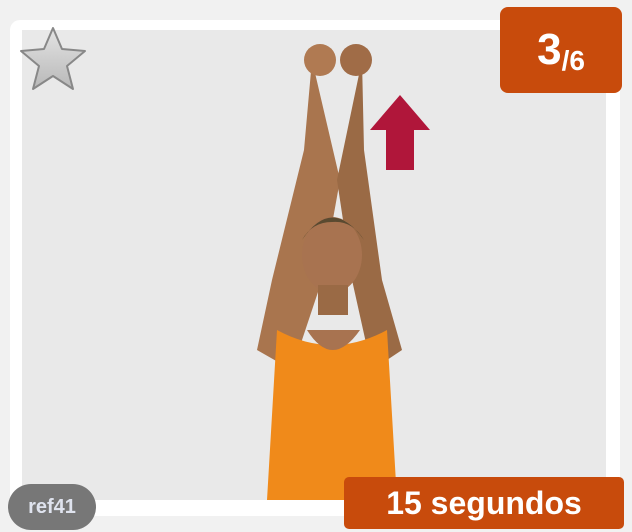 This screenshot has height=532, width=632. Describe the element at coordinates (400, 132) in the screenshot. I see `arrow-up-icon` at that location.